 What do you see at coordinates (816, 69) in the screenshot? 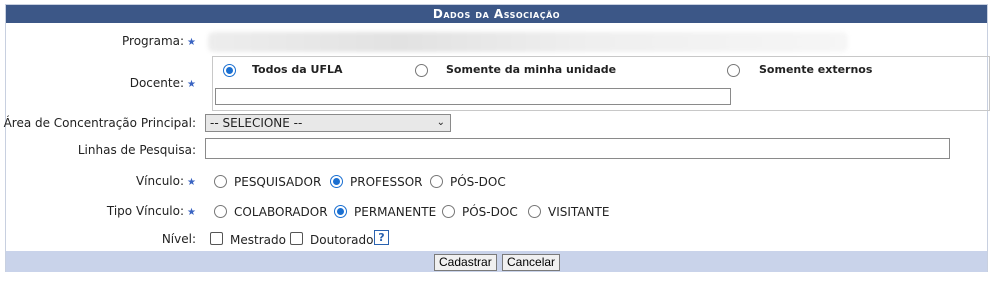
I see `radio-docente-externos-label: Somente externos` at bounding box center [816, 69].